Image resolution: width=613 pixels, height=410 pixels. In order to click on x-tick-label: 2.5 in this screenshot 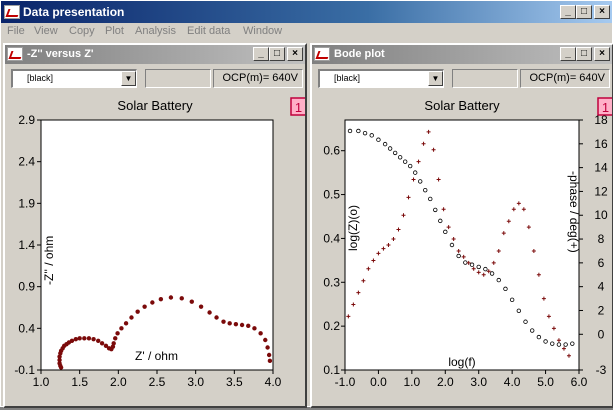, I will do `click(157, 382)`.